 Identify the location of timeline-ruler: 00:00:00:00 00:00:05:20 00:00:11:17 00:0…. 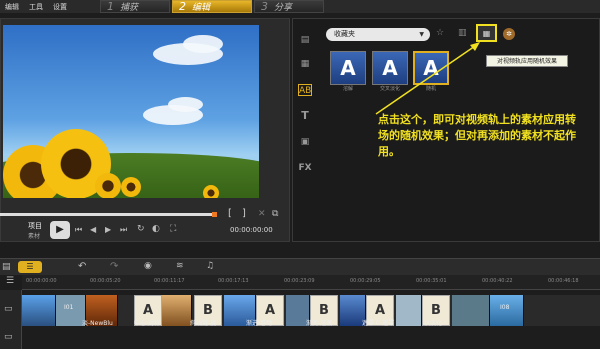
(311, 282).